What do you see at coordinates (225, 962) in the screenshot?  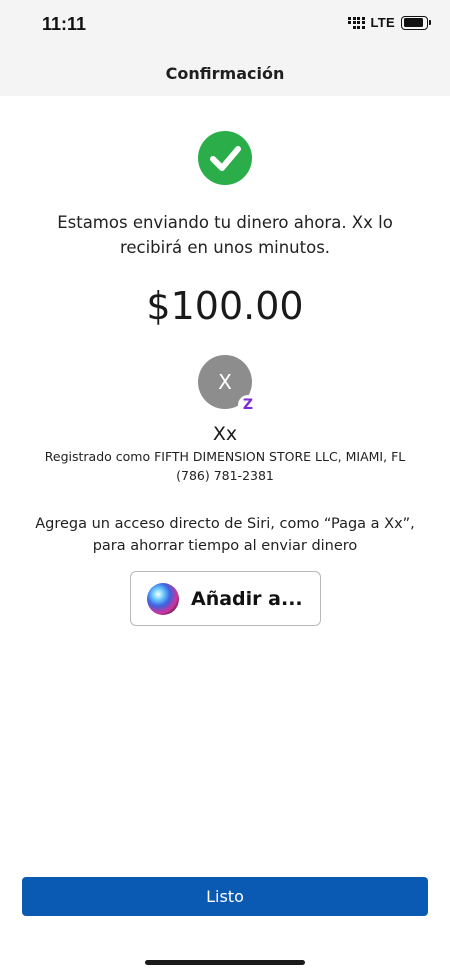 I see `home-indicator` at bounding box center [225, 962].